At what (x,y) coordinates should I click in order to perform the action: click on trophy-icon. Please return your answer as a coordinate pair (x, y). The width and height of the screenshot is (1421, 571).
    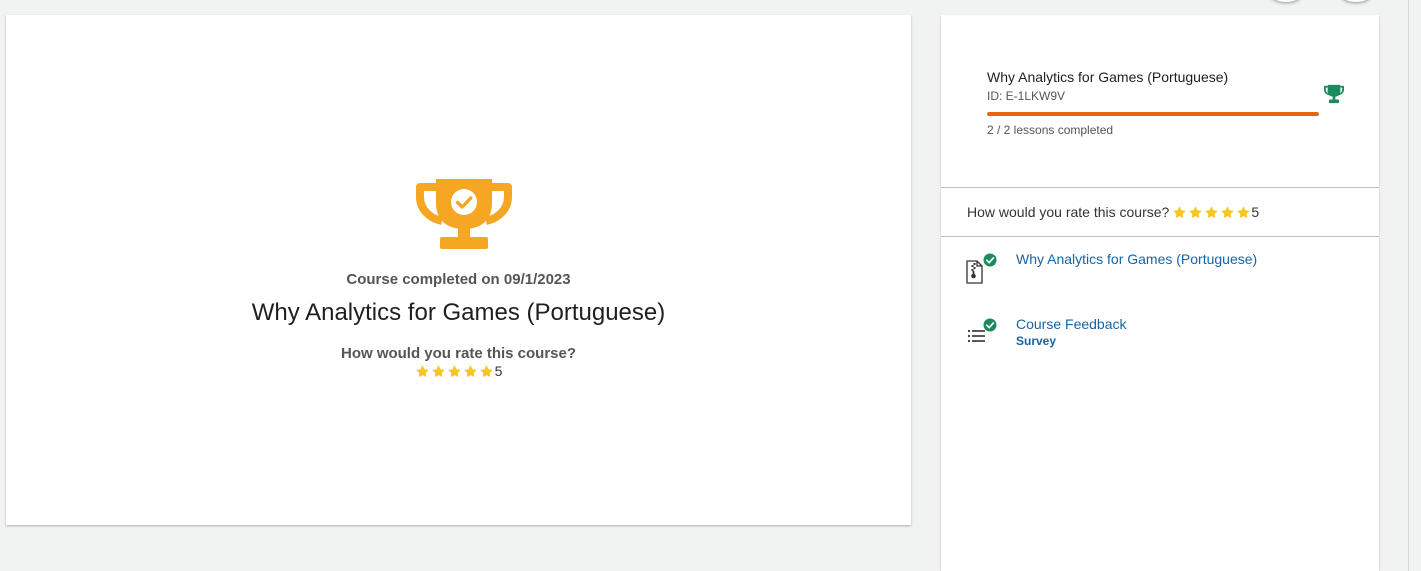
    Looking at the image, I should click on (1334, 94).